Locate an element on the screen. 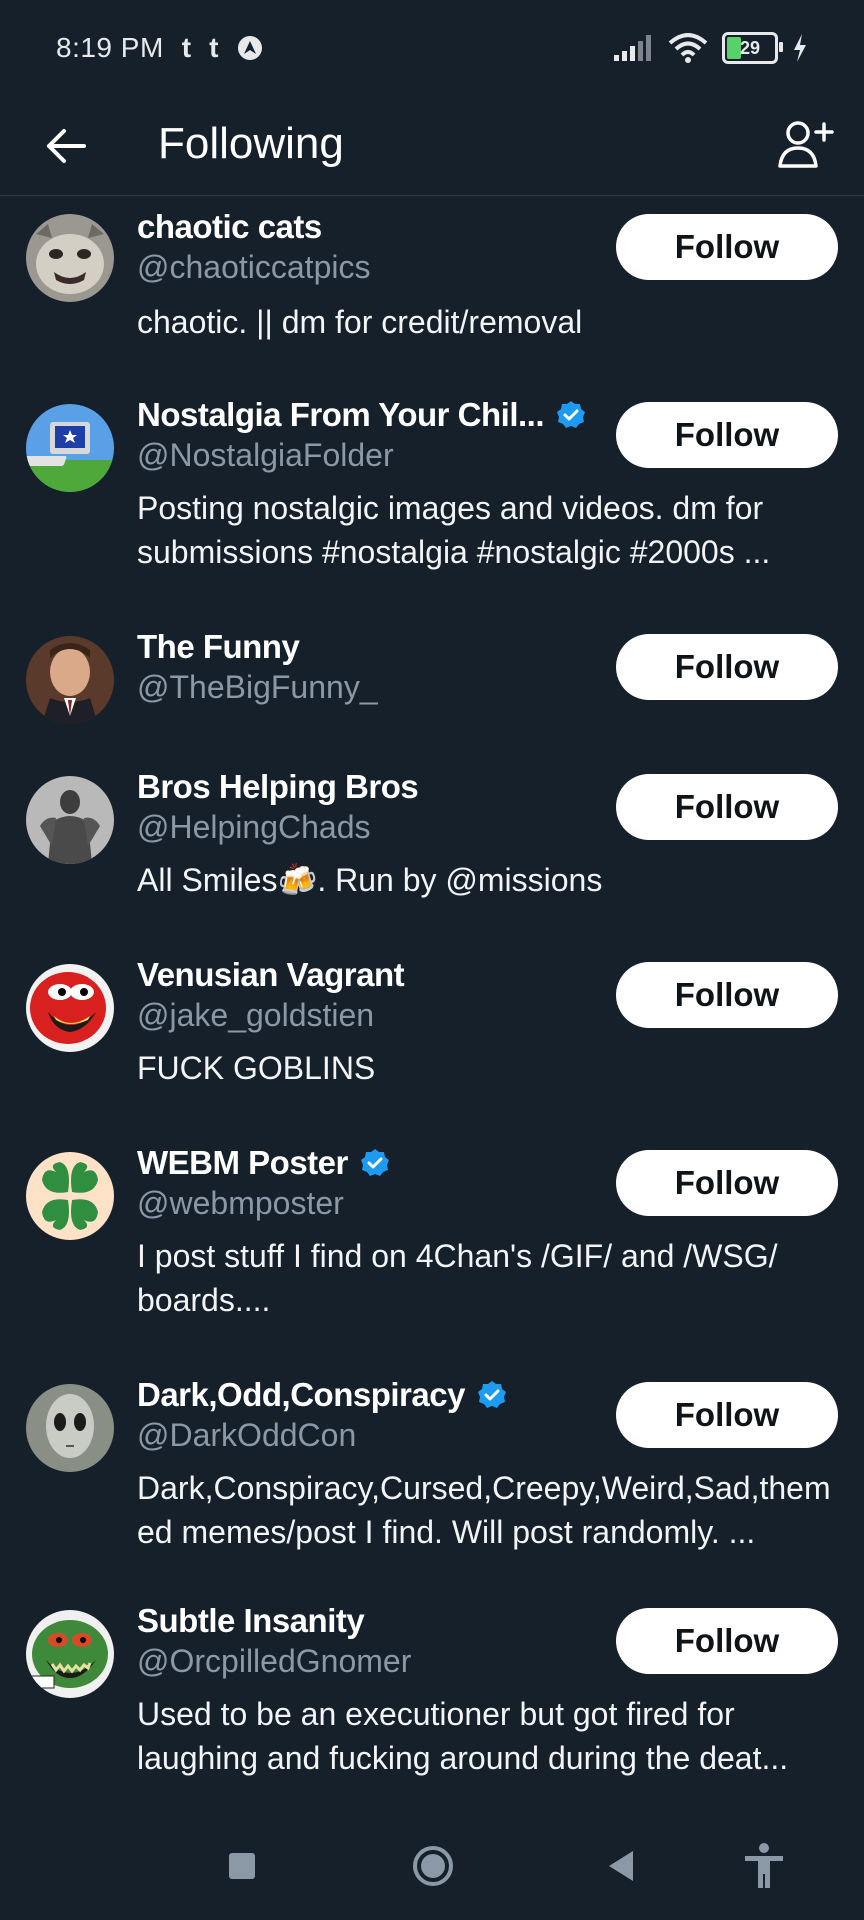  account-handle: @DarkOddCon is located at coordinates (246, 1435).